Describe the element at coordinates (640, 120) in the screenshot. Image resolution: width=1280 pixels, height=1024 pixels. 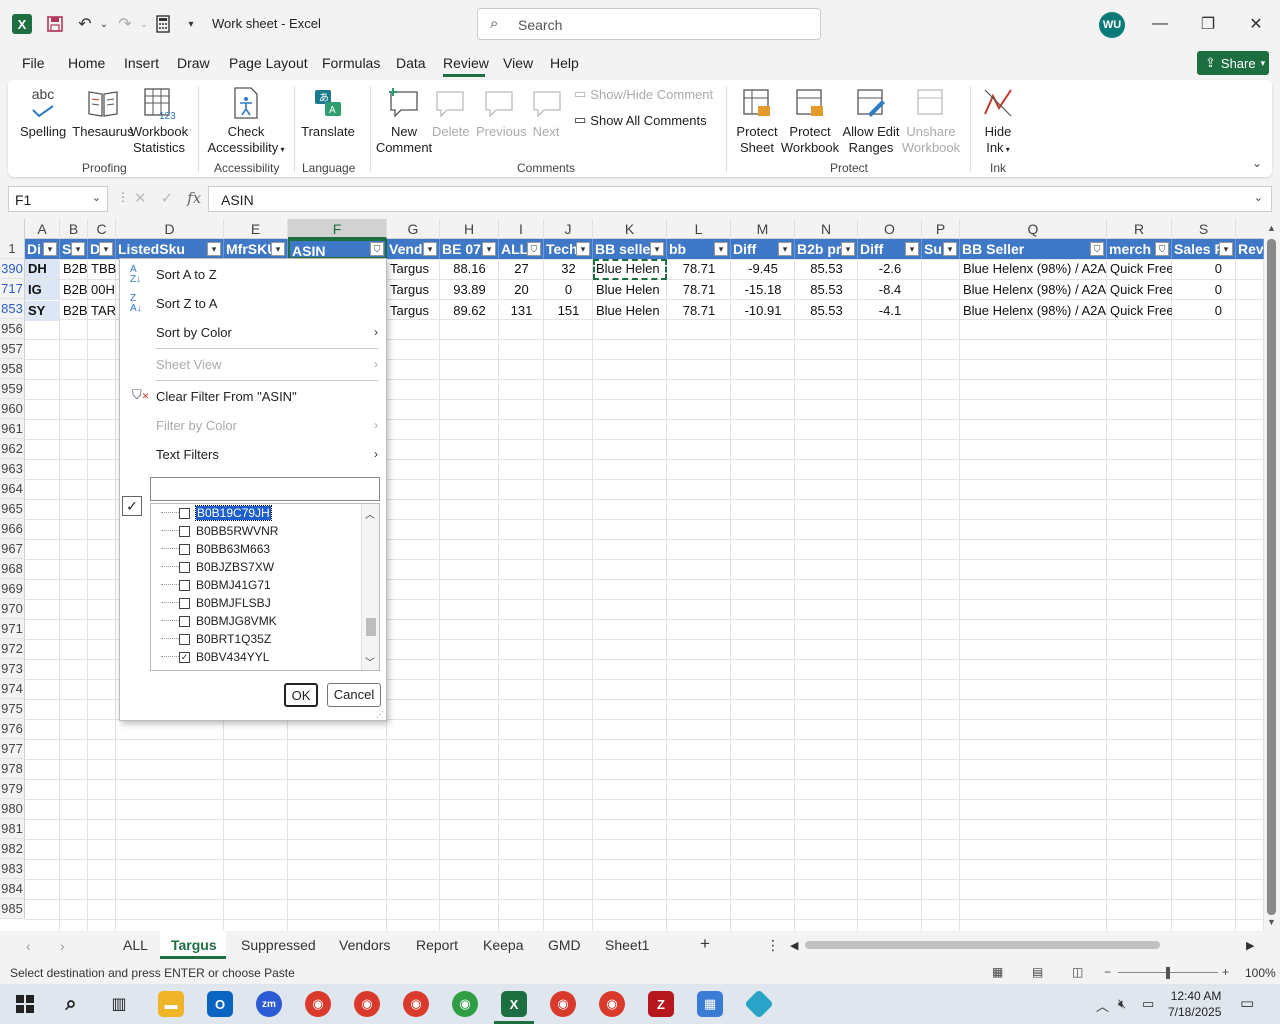
I see `show-all-comments-button: ▭ Show All Comments` at that location.